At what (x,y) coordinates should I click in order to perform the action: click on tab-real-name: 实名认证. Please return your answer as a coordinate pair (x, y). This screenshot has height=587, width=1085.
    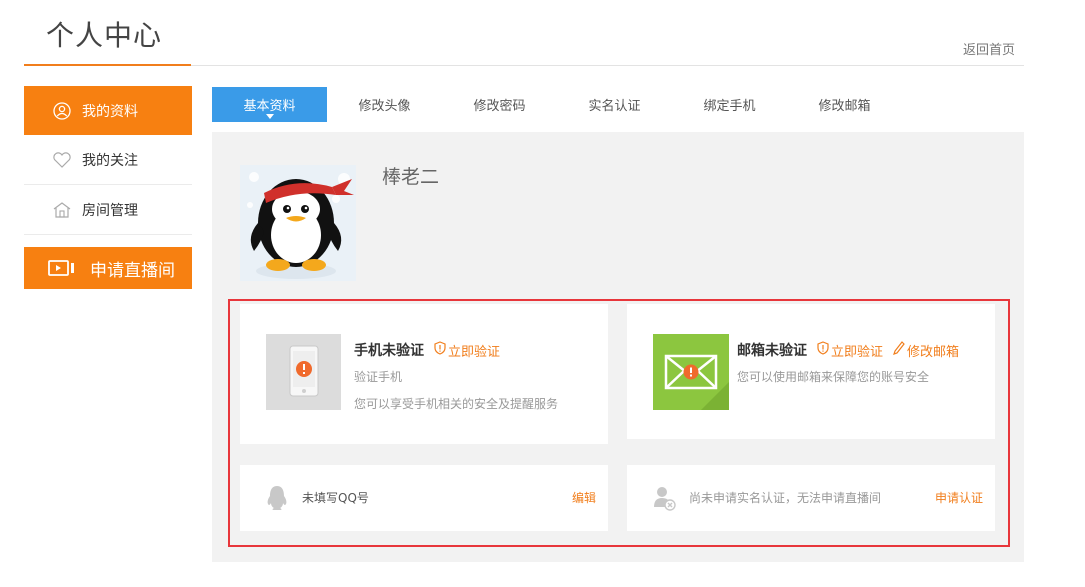
    Looking at the image, I should click on (614, 104).